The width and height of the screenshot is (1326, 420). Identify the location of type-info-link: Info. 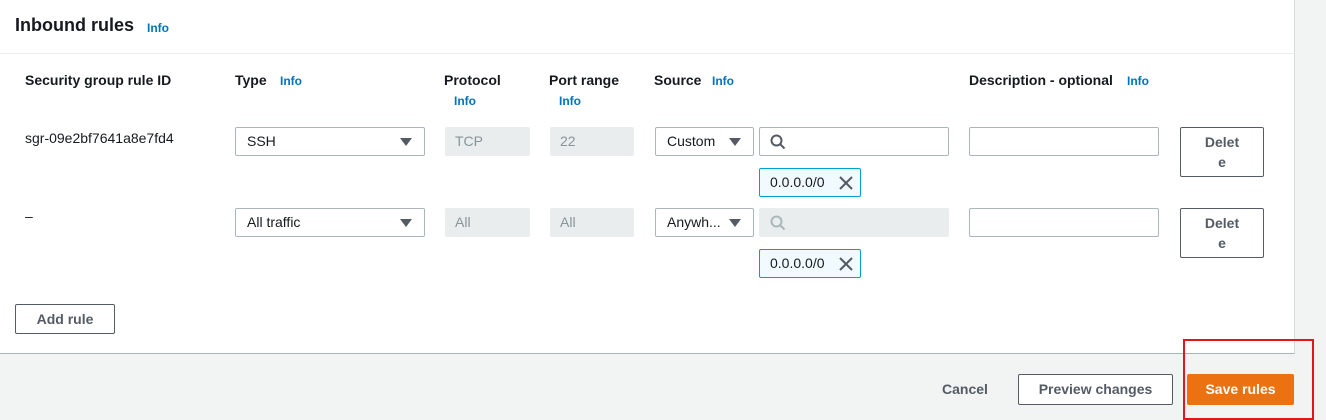
(291, 81).